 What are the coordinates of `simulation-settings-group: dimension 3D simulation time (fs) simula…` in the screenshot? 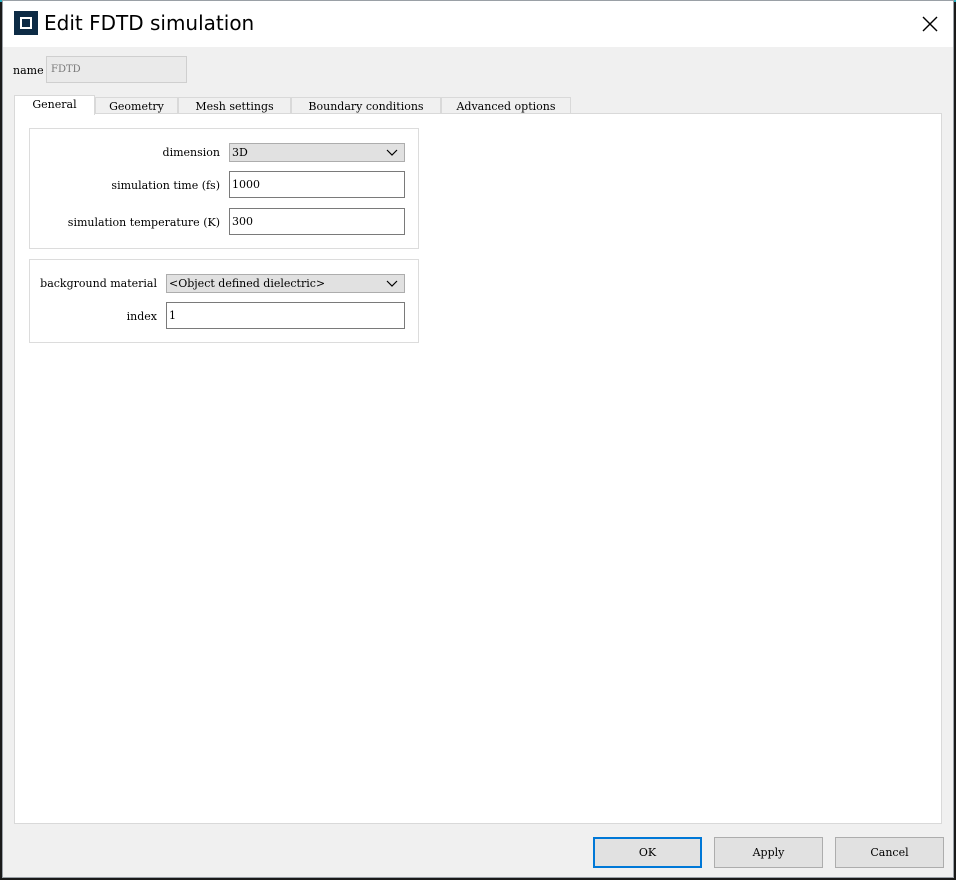 It's located at (224, 188).